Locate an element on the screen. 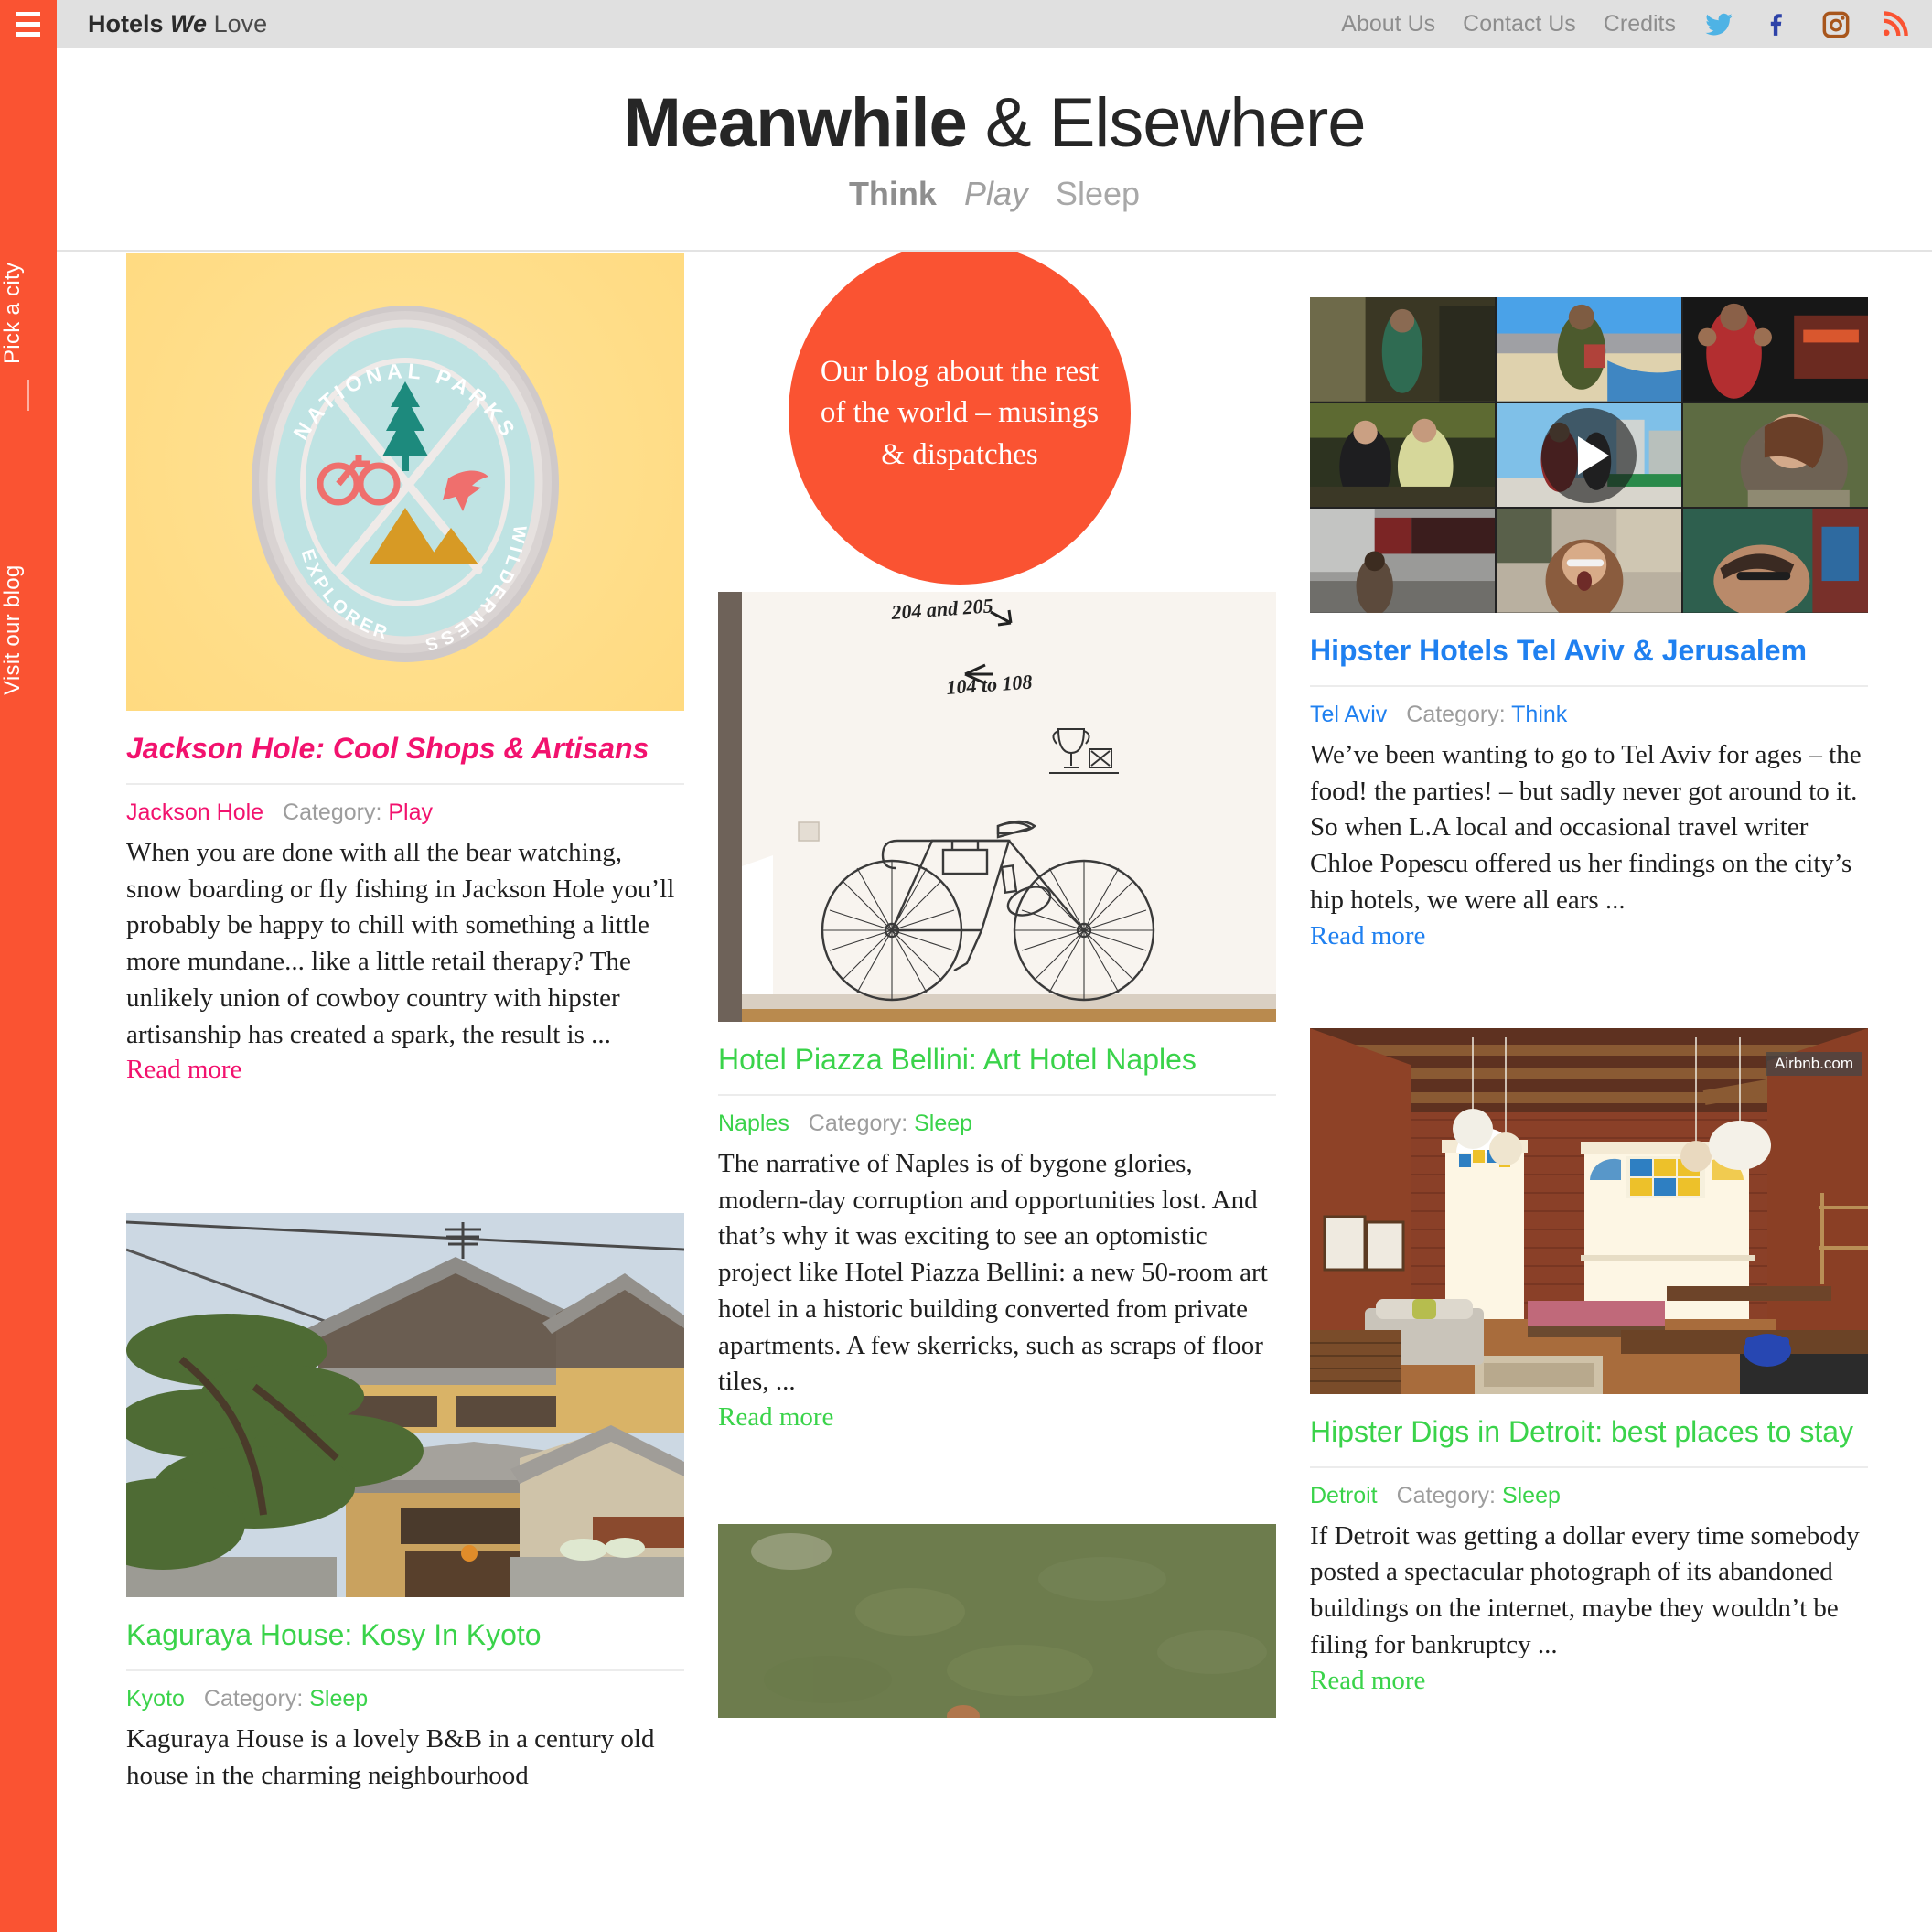 The image size is (1932, 1932). sidebar-divider is located at coordinates (28, 396).